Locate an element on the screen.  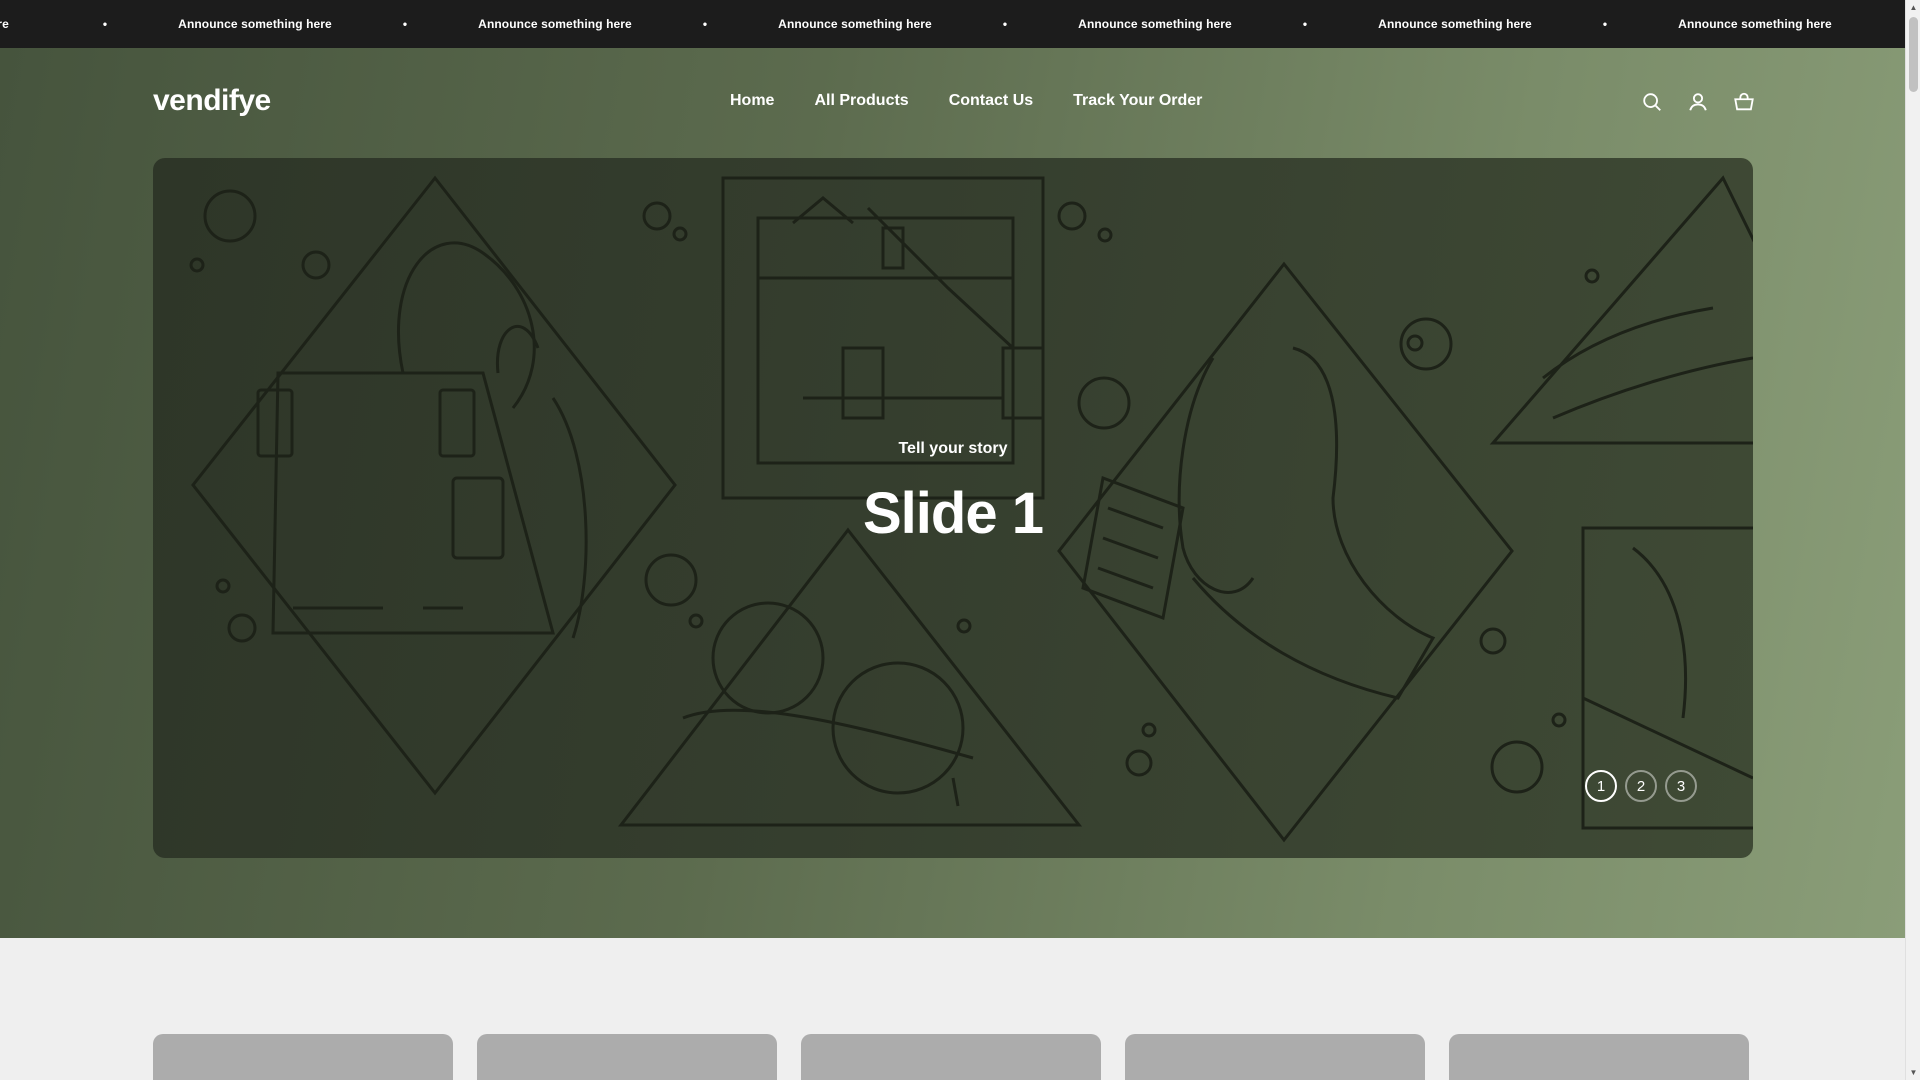
site-logo: vendifye is located at coordinates (212, 101).